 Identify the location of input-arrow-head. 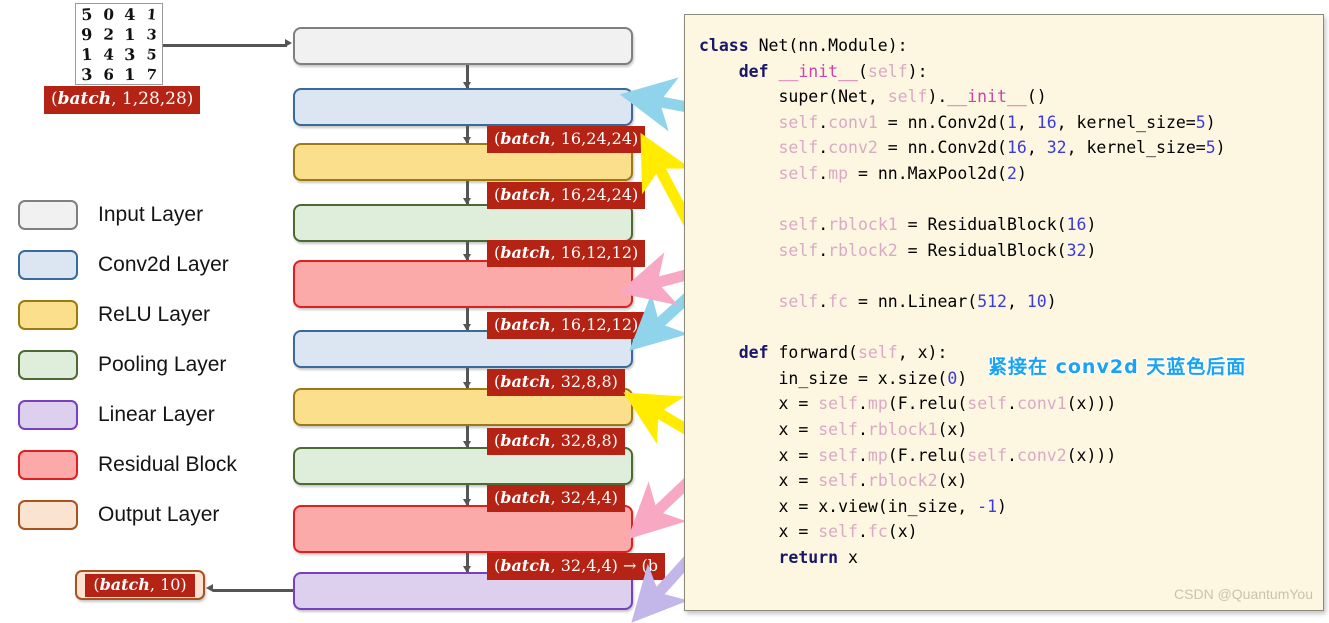
(288, 43).